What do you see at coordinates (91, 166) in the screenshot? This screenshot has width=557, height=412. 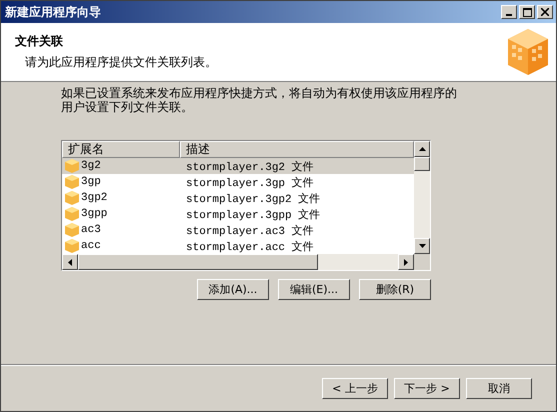 I see `extension-text: 3g2` at bounding box center [91, 166].